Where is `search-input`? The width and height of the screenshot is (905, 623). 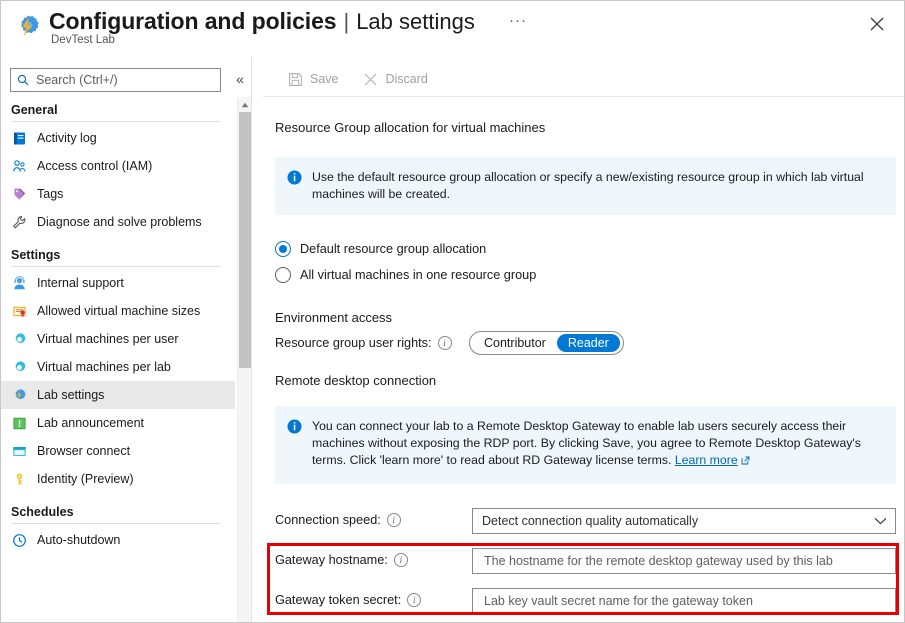
search-input is located at coordinates (119, 80).